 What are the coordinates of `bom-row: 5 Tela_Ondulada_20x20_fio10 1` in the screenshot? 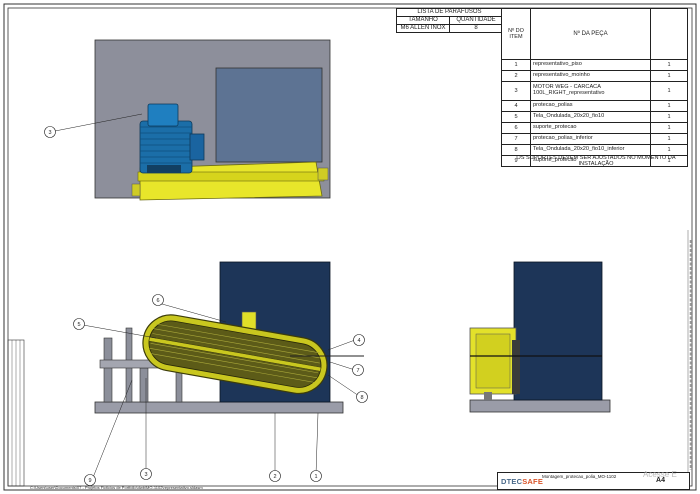 It's located at (594, 117).